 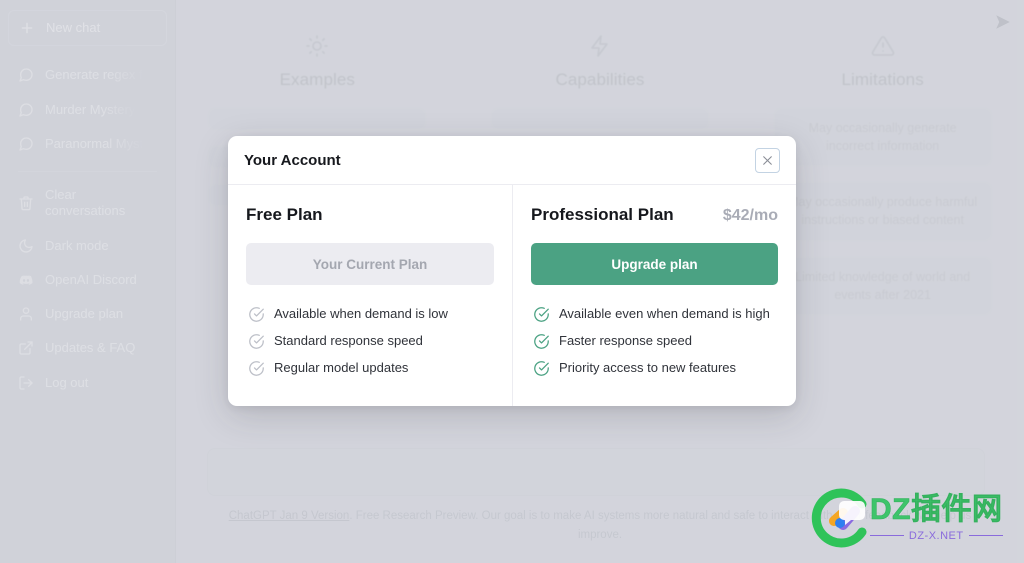 I want to click on plan-feature: Available even when demand is high, so click(x=654, y=314).